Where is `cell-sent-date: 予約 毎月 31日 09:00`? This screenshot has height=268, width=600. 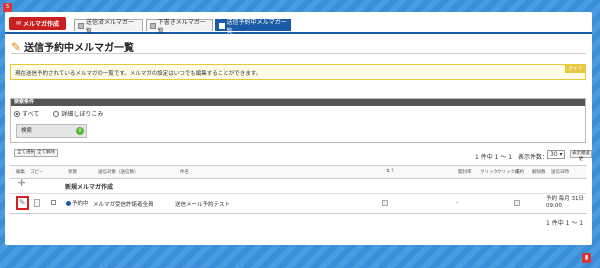
cell-sent-date: 予約 毎月 31日 09:00 is located at coordinates (565, 202).